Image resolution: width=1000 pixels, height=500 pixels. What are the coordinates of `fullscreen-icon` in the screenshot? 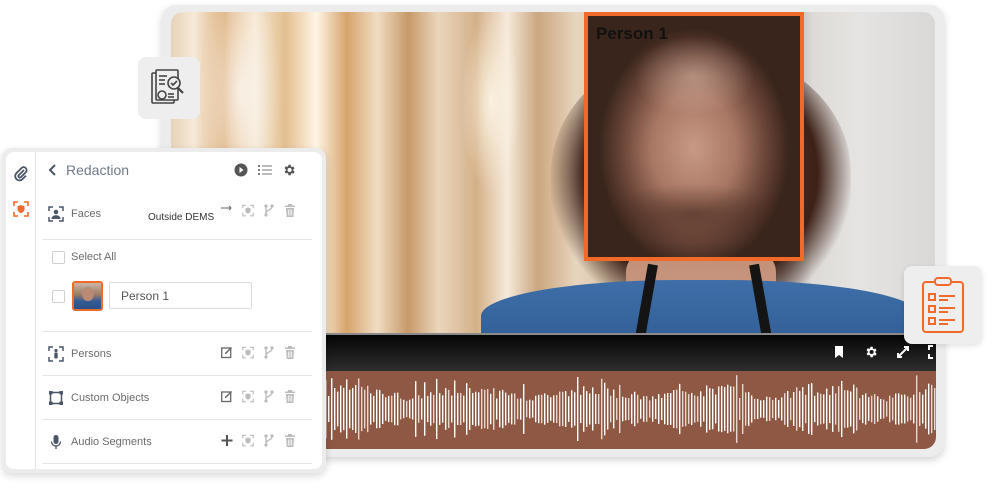 It's located at (932, 352).